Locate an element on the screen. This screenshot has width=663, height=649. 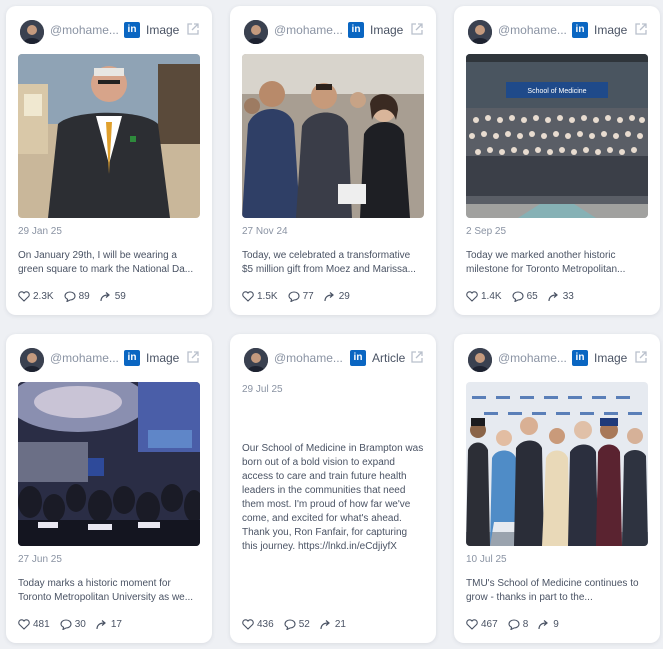
engagement-stats: 1.4K 65 33 is located at coordinates (520, 296).